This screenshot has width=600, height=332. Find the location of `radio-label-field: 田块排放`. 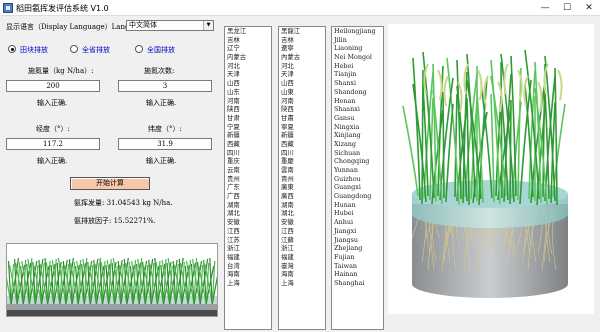

radio-label-field: 田块排放 is located at coordinates (34, 50).